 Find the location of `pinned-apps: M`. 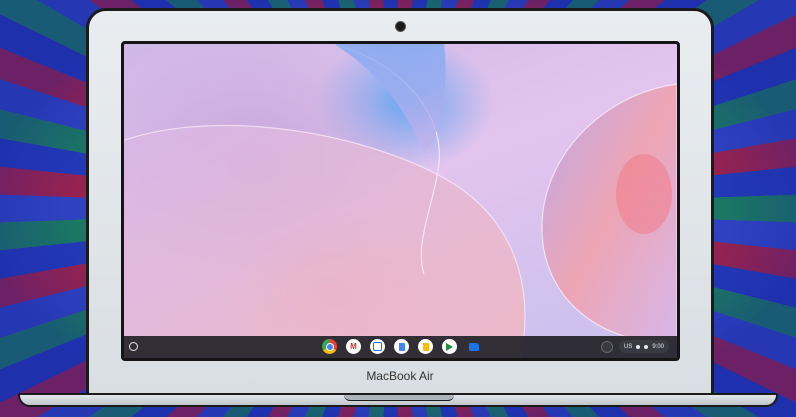

pinned-apps: M is located at coordinates (401, 346).